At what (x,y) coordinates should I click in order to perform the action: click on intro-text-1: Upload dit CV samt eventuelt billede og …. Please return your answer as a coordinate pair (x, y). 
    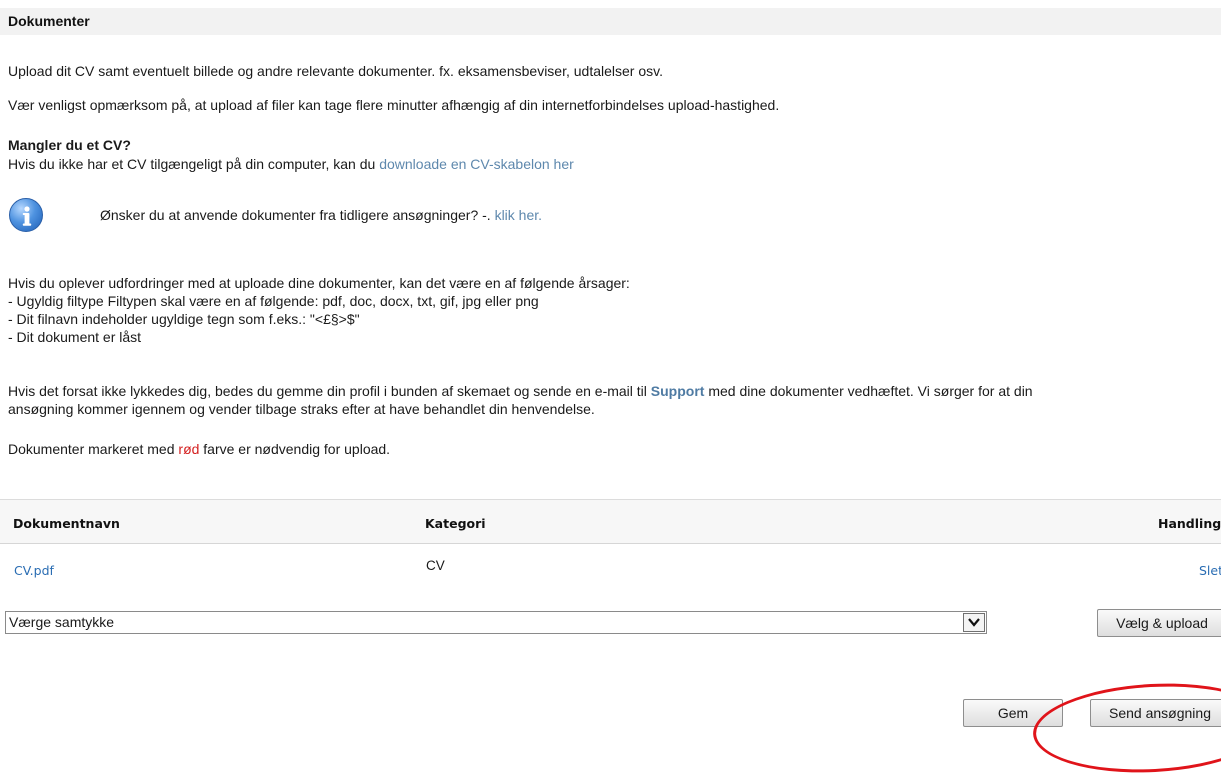
    Looking at the image, I should click on (335, 71).